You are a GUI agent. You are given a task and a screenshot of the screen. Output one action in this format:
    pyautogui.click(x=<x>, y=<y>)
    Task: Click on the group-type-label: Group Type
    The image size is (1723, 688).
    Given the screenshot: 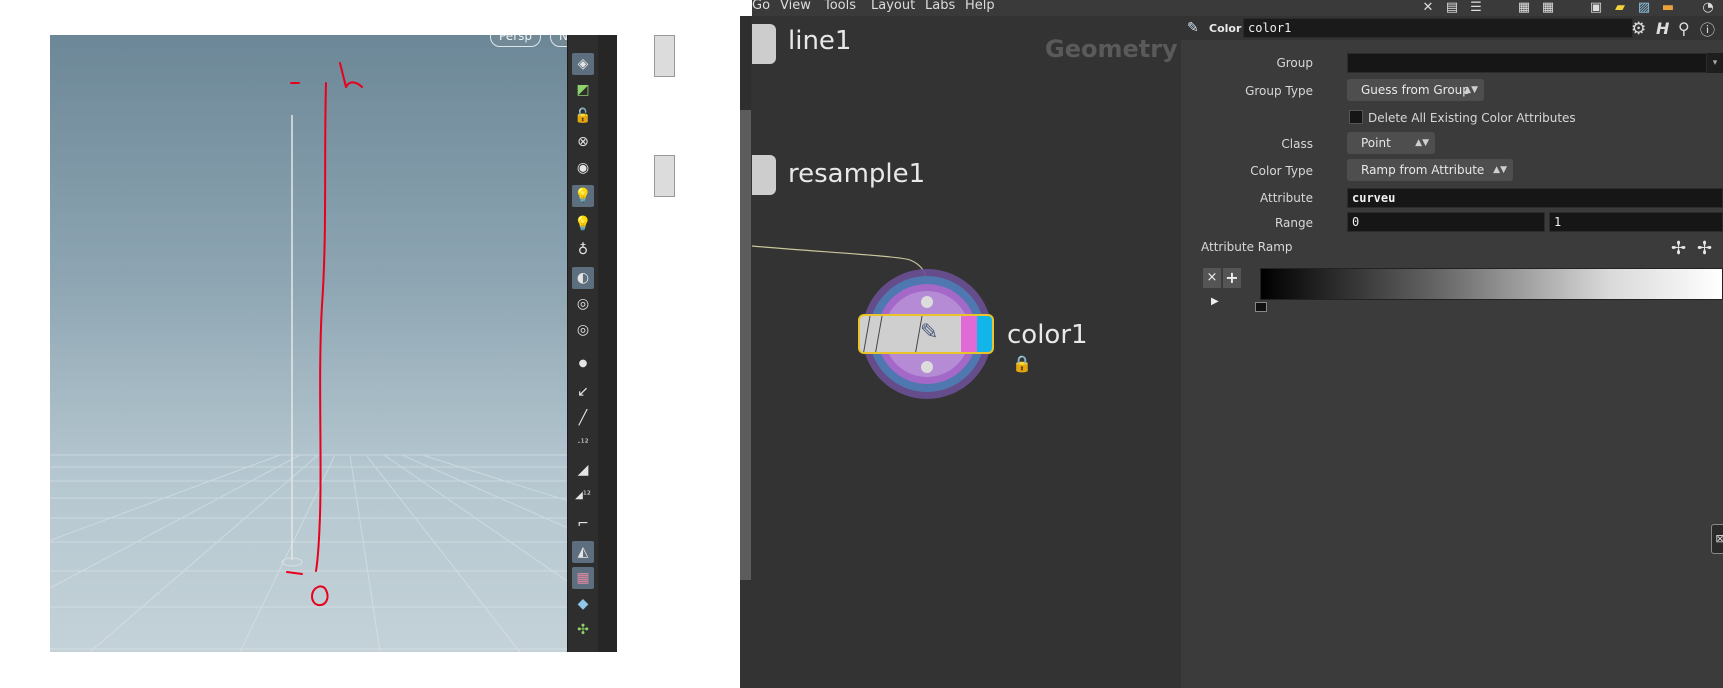 What is the action you would take?
    pyautogui.click(x=1279, y=91)
    